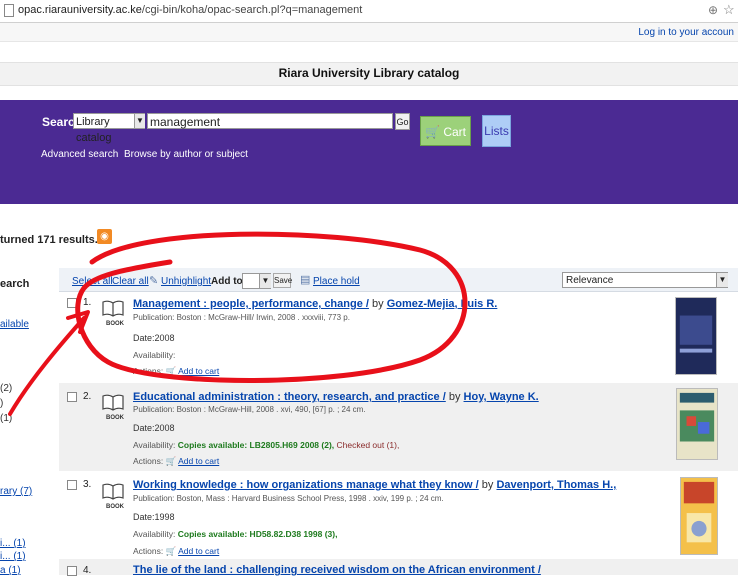 This screenshot has width=738, height=576. I want to click on save-button: Save, so click(282, 280).